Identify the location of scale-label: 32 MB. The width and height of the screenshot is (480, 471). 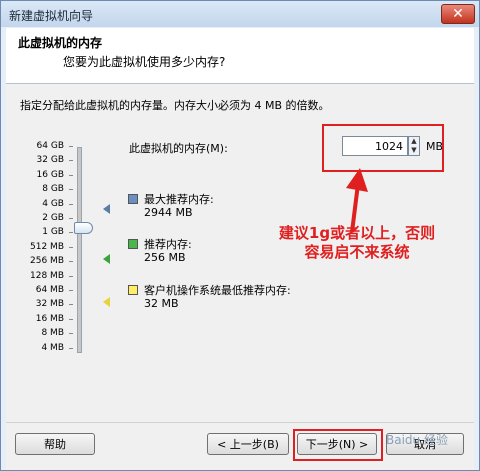
(49, 304).